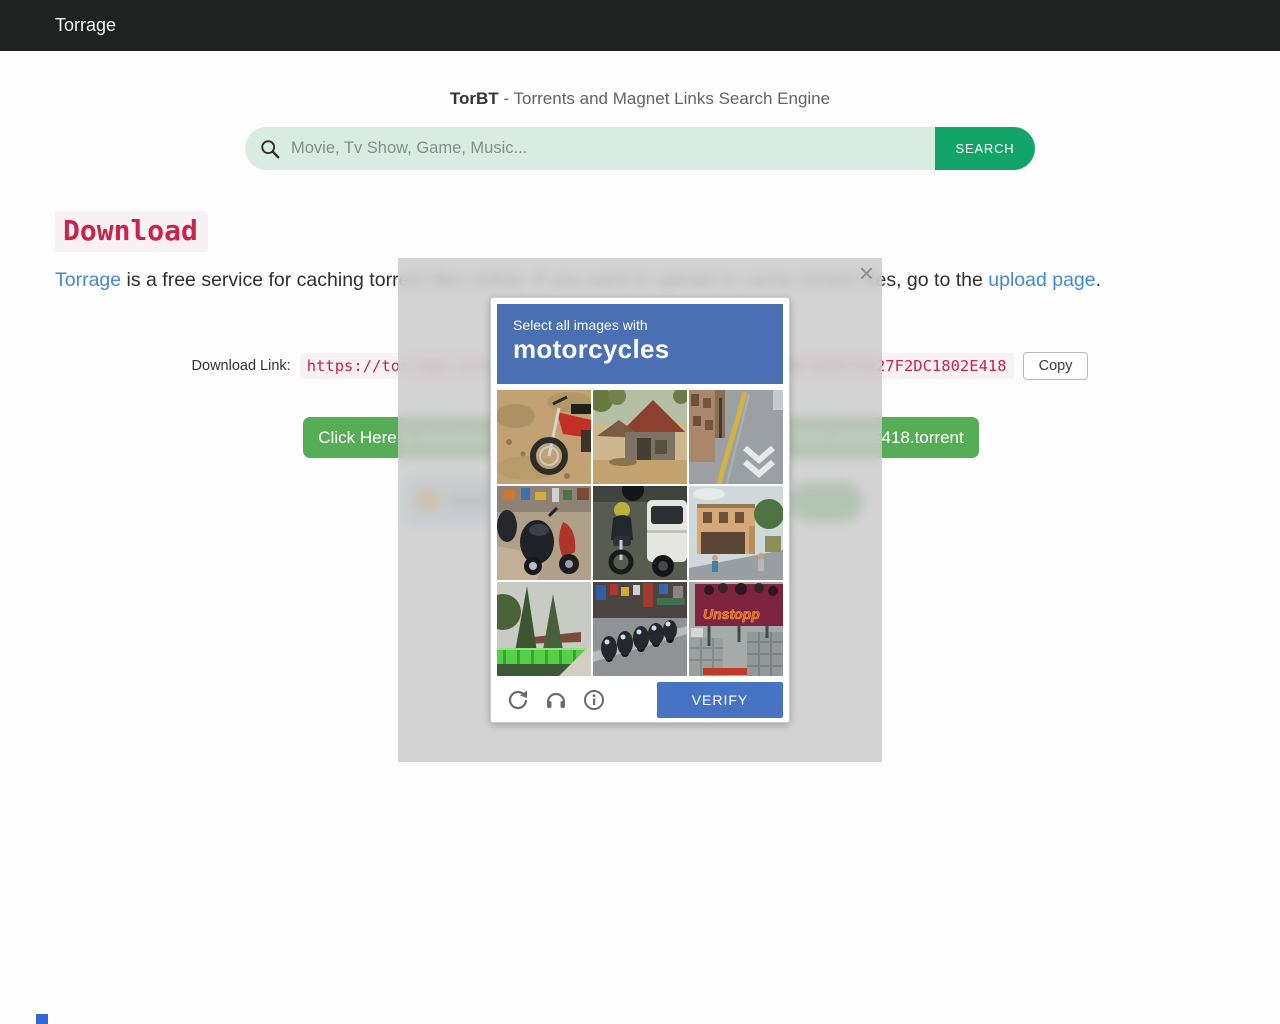  Describe the element at coordinates (270, 149) in the screenshot. I see `search-icon` at that location.